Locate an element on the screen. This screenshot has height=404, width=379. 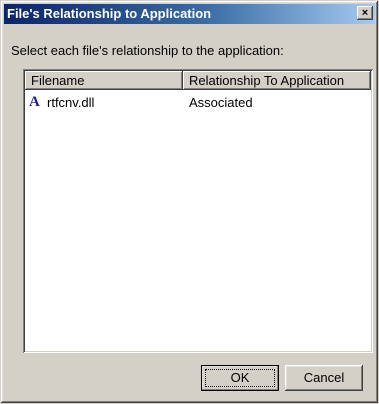
cancel-button: Cancel is located at coordinates (324, 378).